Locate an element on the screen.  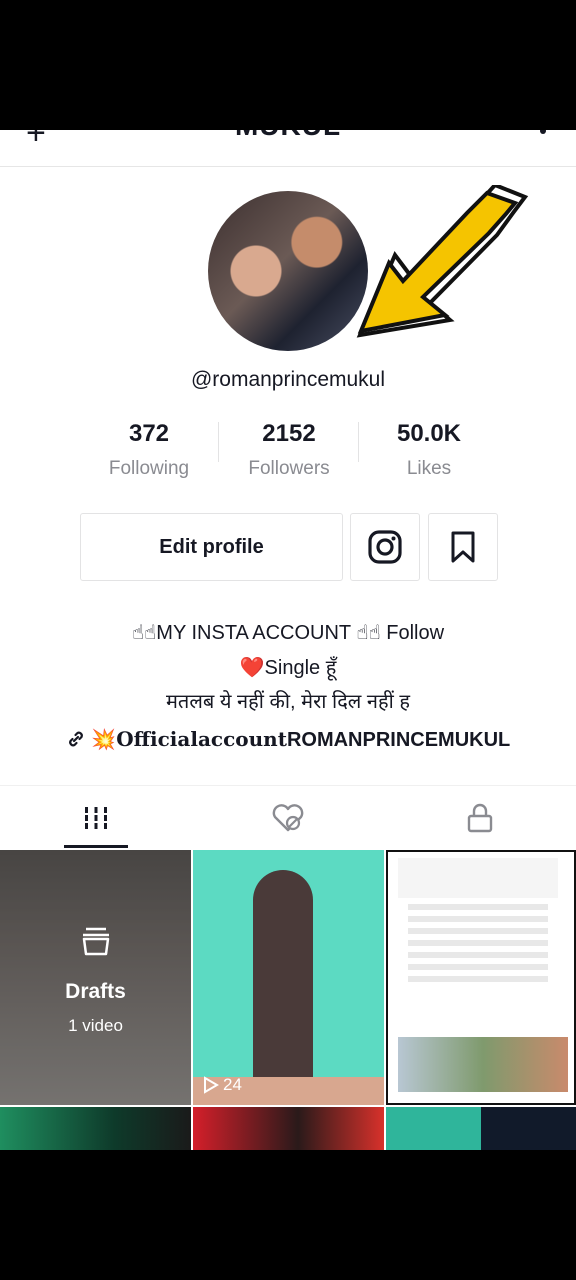
profile-tabs is located at coordinates (288, 817).